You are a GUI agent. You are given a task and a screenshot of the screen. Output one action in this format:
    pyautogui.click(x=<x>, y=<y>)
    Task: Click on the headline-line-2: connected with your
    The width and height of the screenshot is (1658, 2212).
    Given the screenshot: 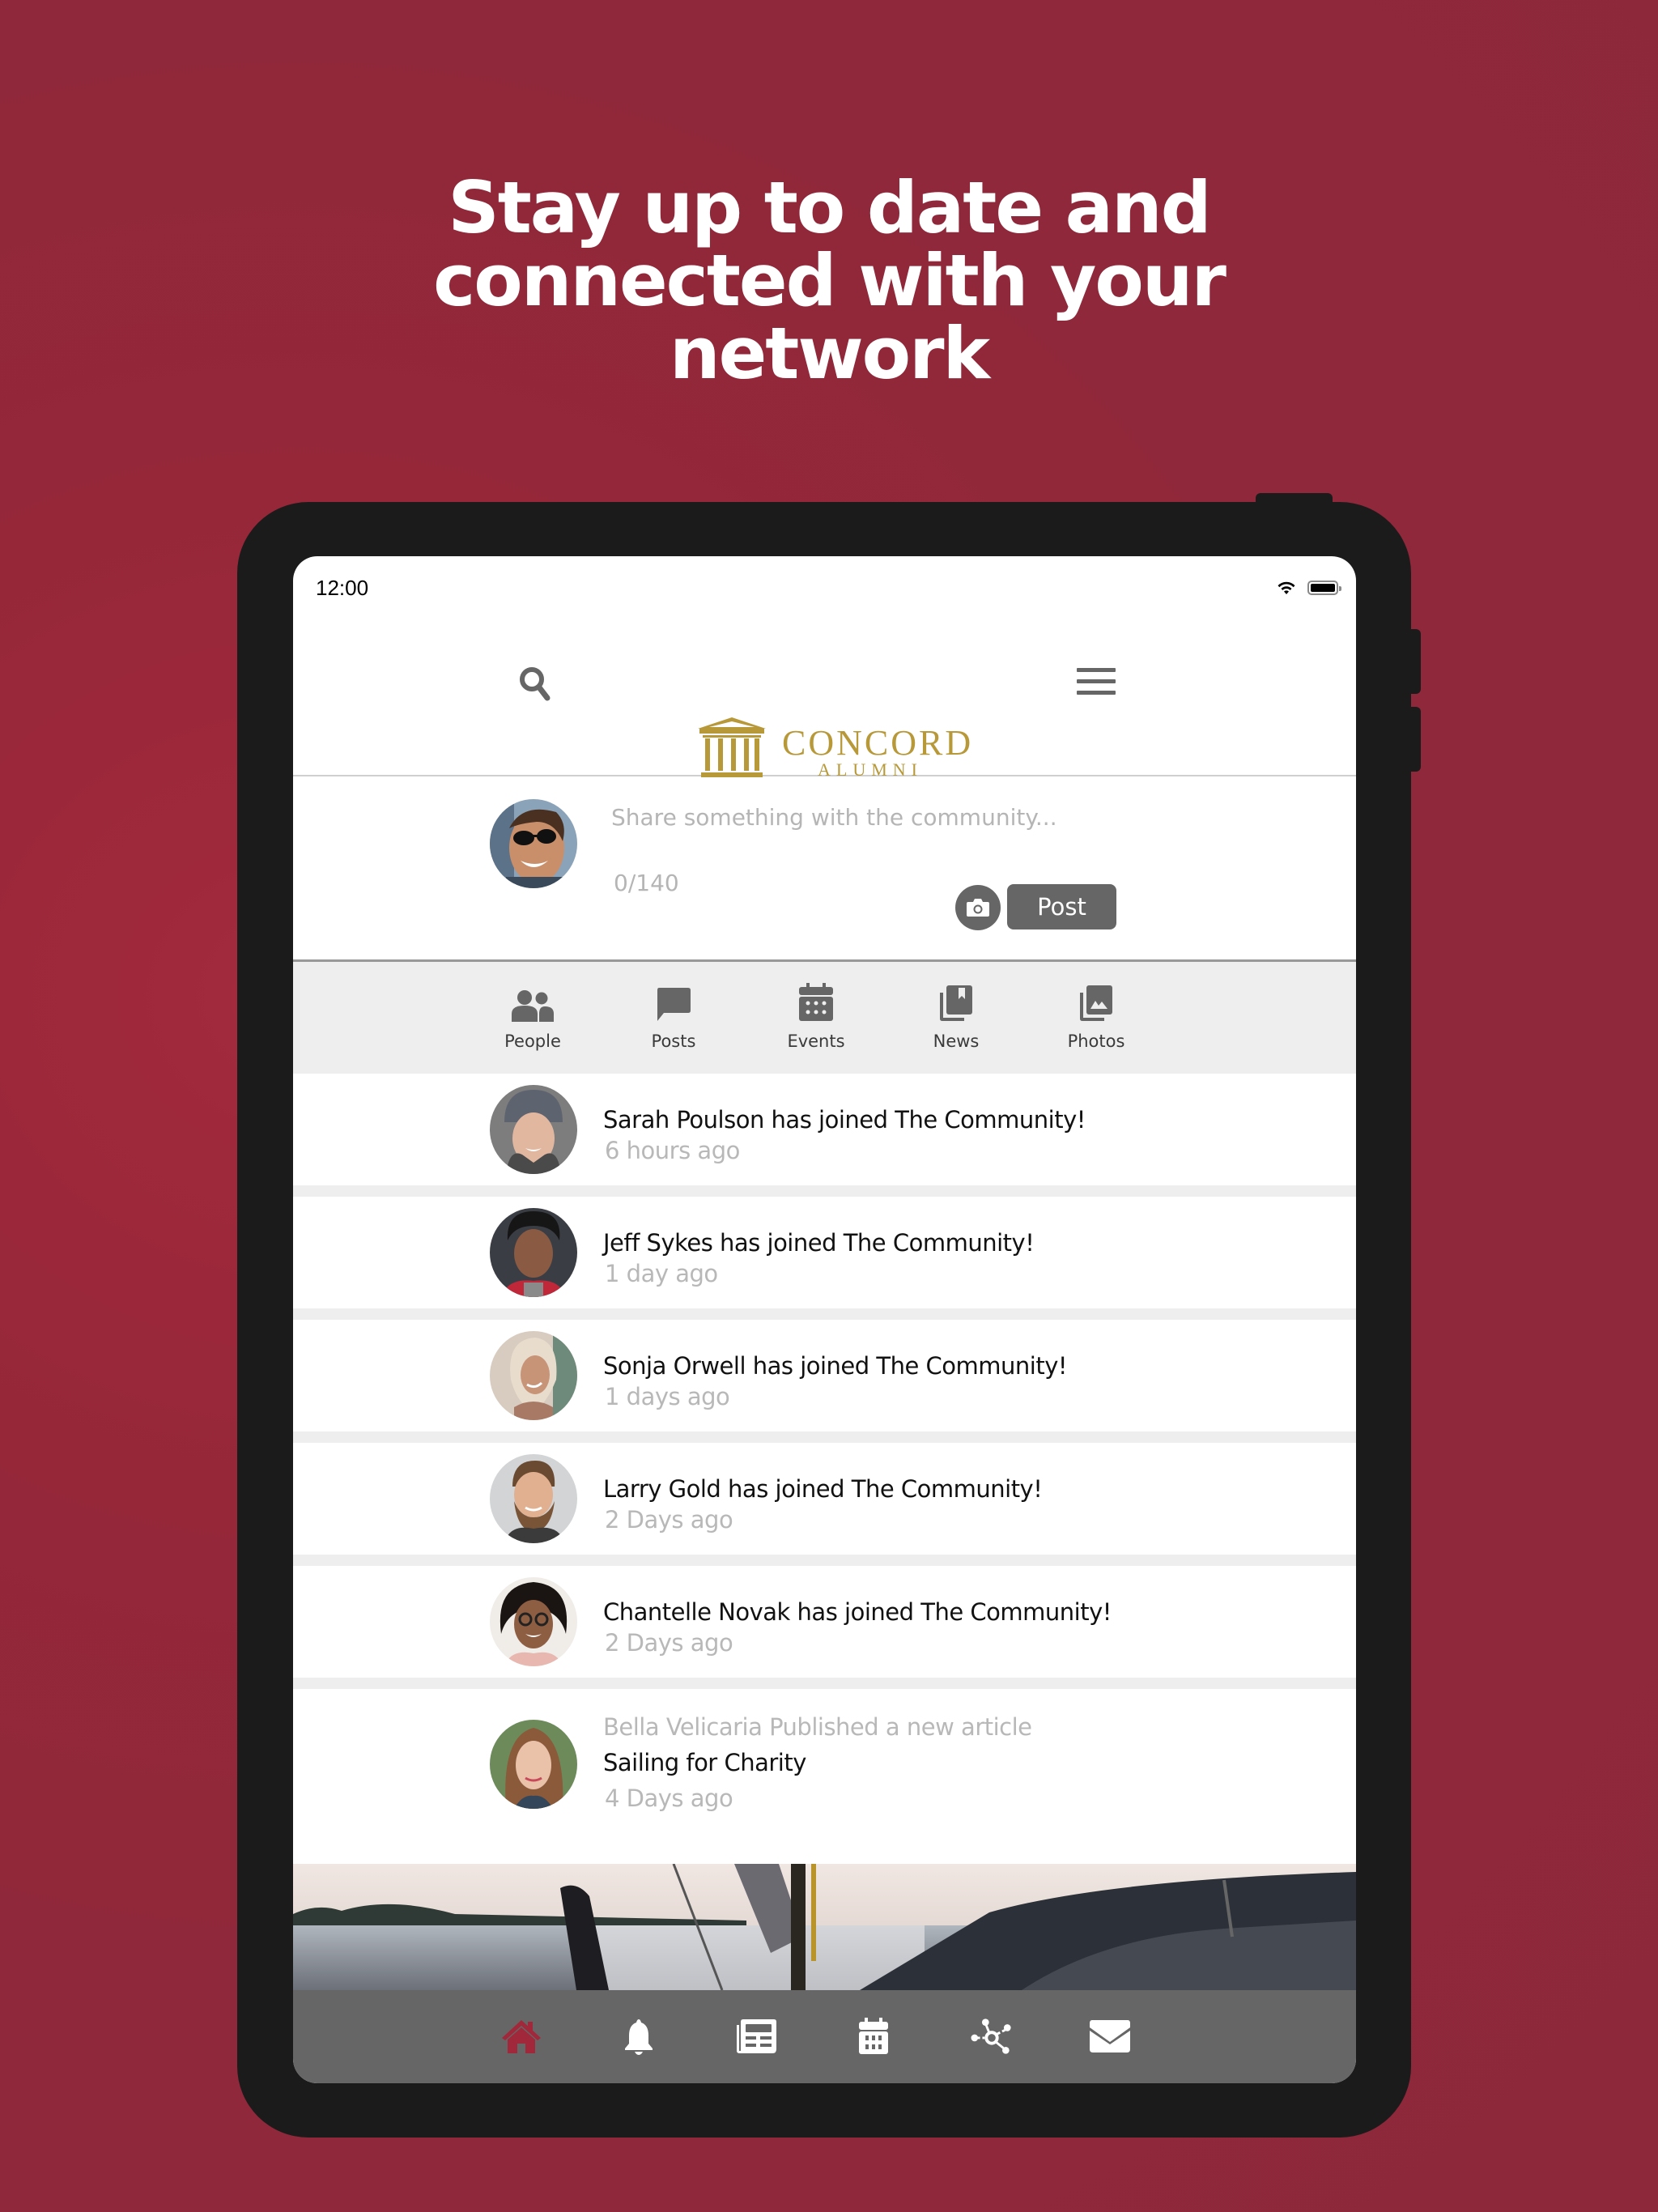 What is the action you would take?
    pyautogui.click(x=829, y=280)
    